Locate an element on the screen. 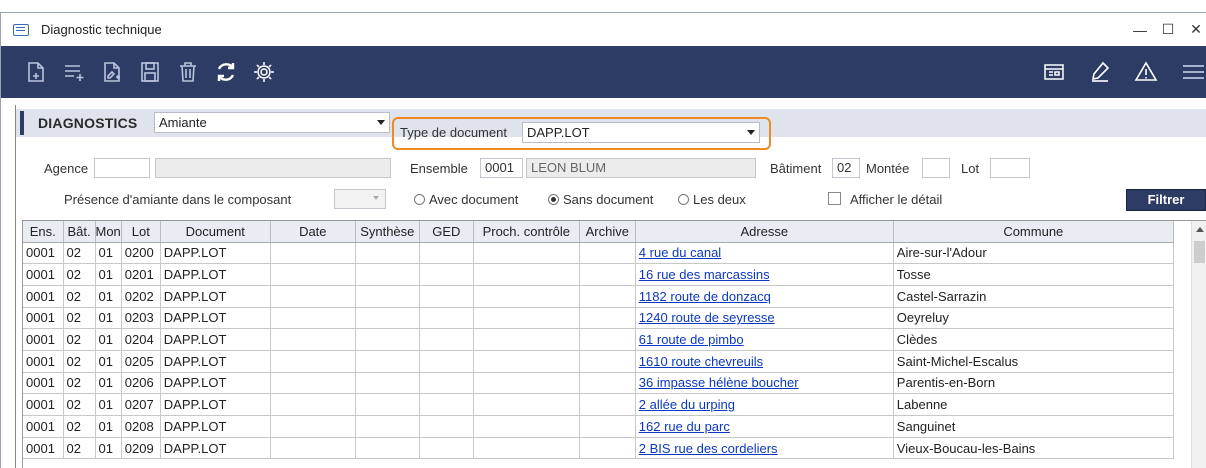  refresh-icon is located at coordinates (226, 72).